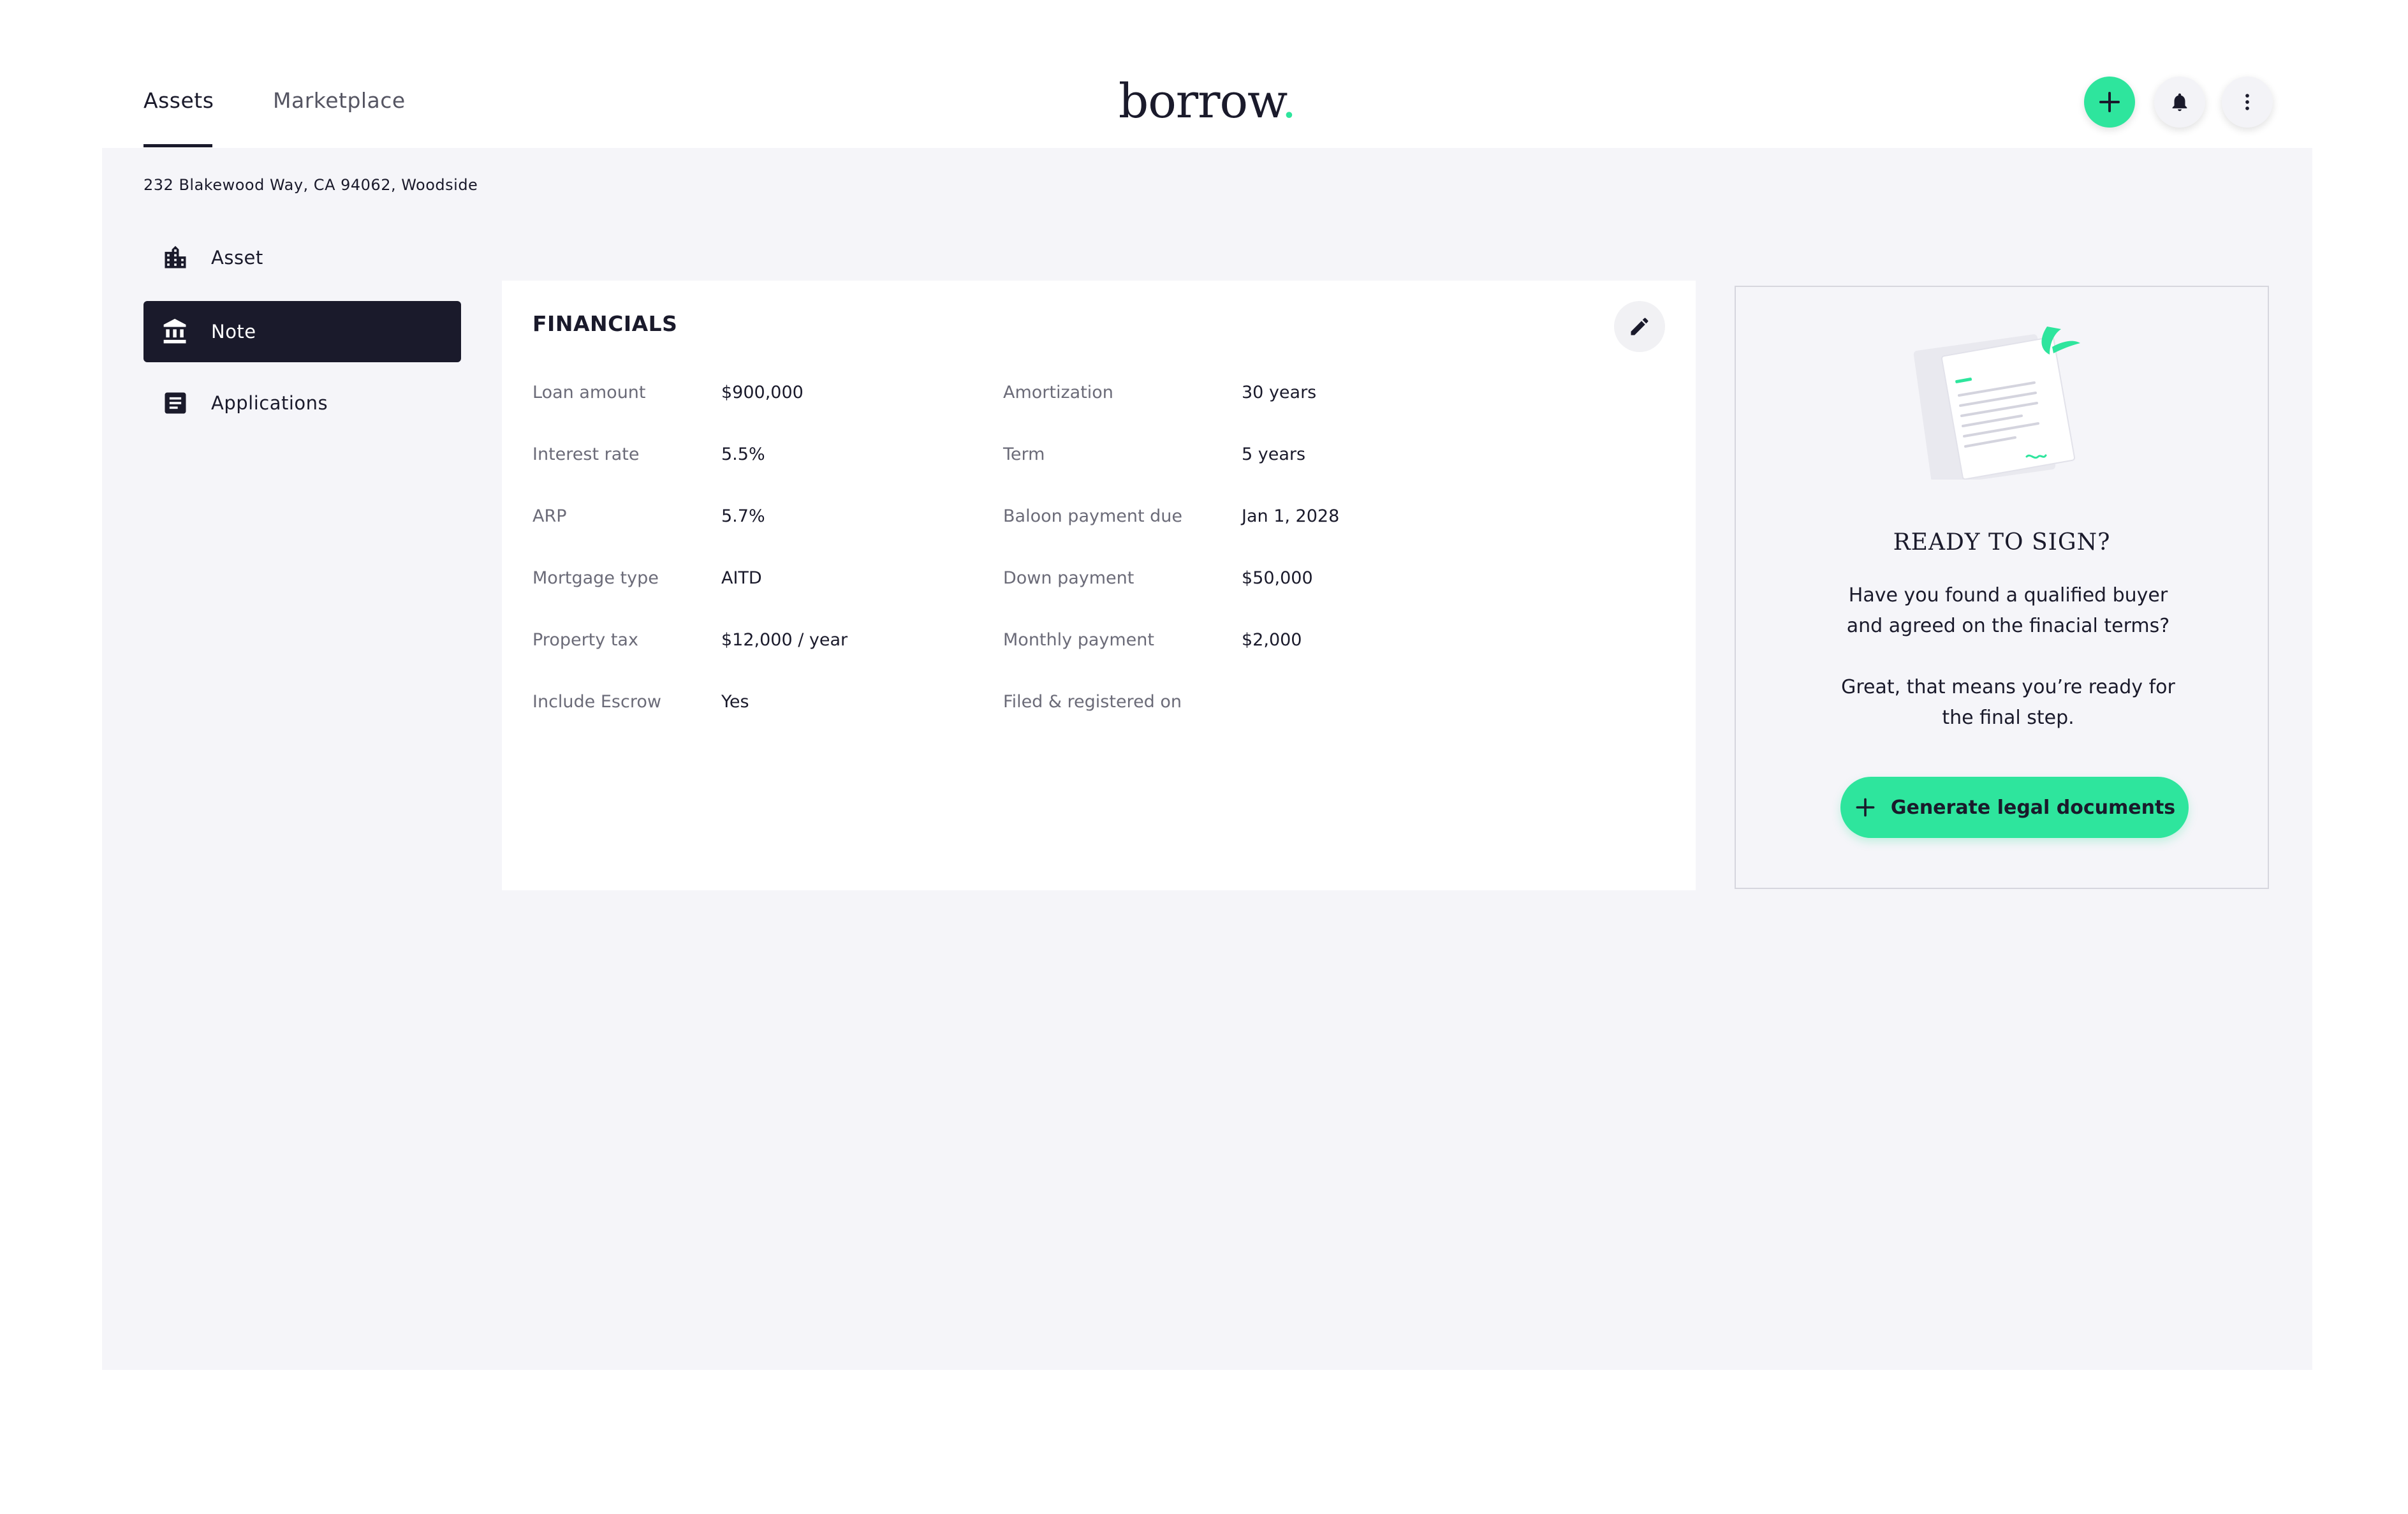 Image resolution: width=2408 pixels, height=1514 pixels. I want to click on add-button, so click(2109, 102).